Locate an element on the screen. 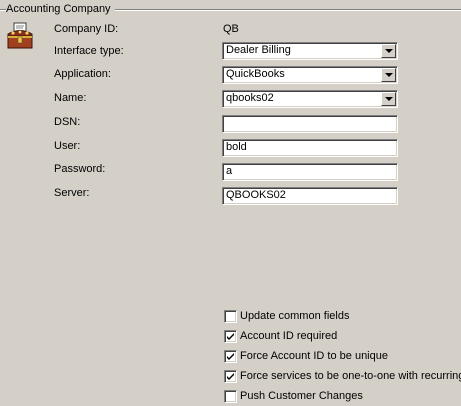 The width and height of the screenshot is (461, 406). name-label: Name: is located at coordinates (70, 98).